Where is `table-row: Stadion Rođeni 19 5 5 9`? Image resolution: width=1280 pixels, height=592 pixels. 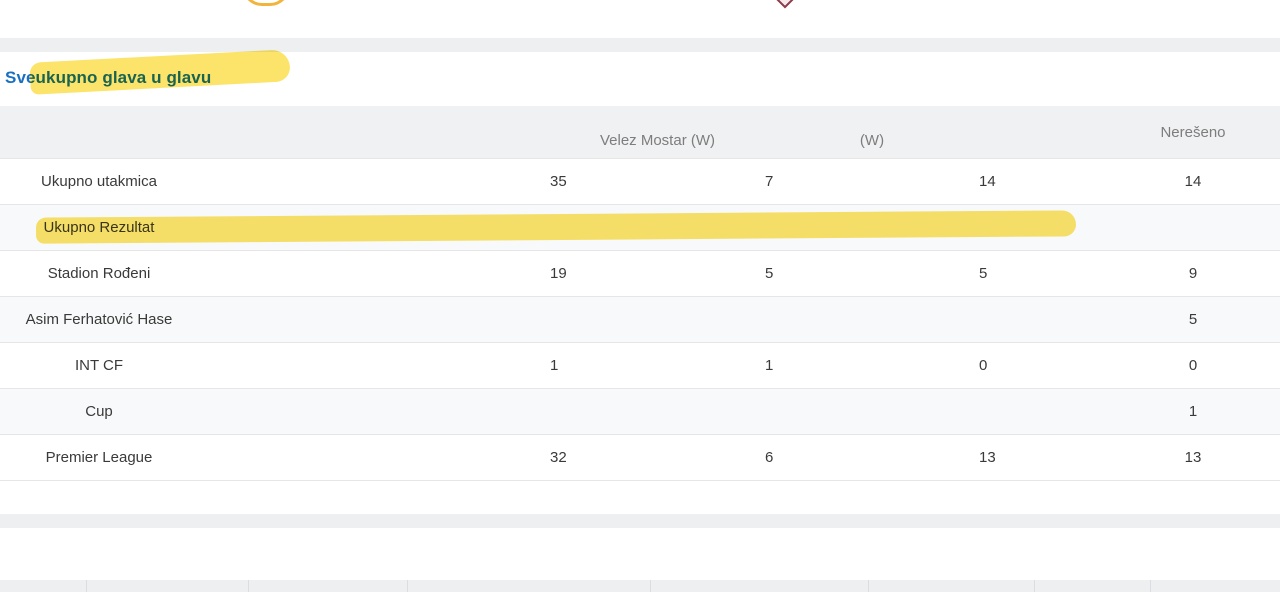 table-row: Stadion Rođeni 19 5 5 9 is located at coordinates (640, 273).